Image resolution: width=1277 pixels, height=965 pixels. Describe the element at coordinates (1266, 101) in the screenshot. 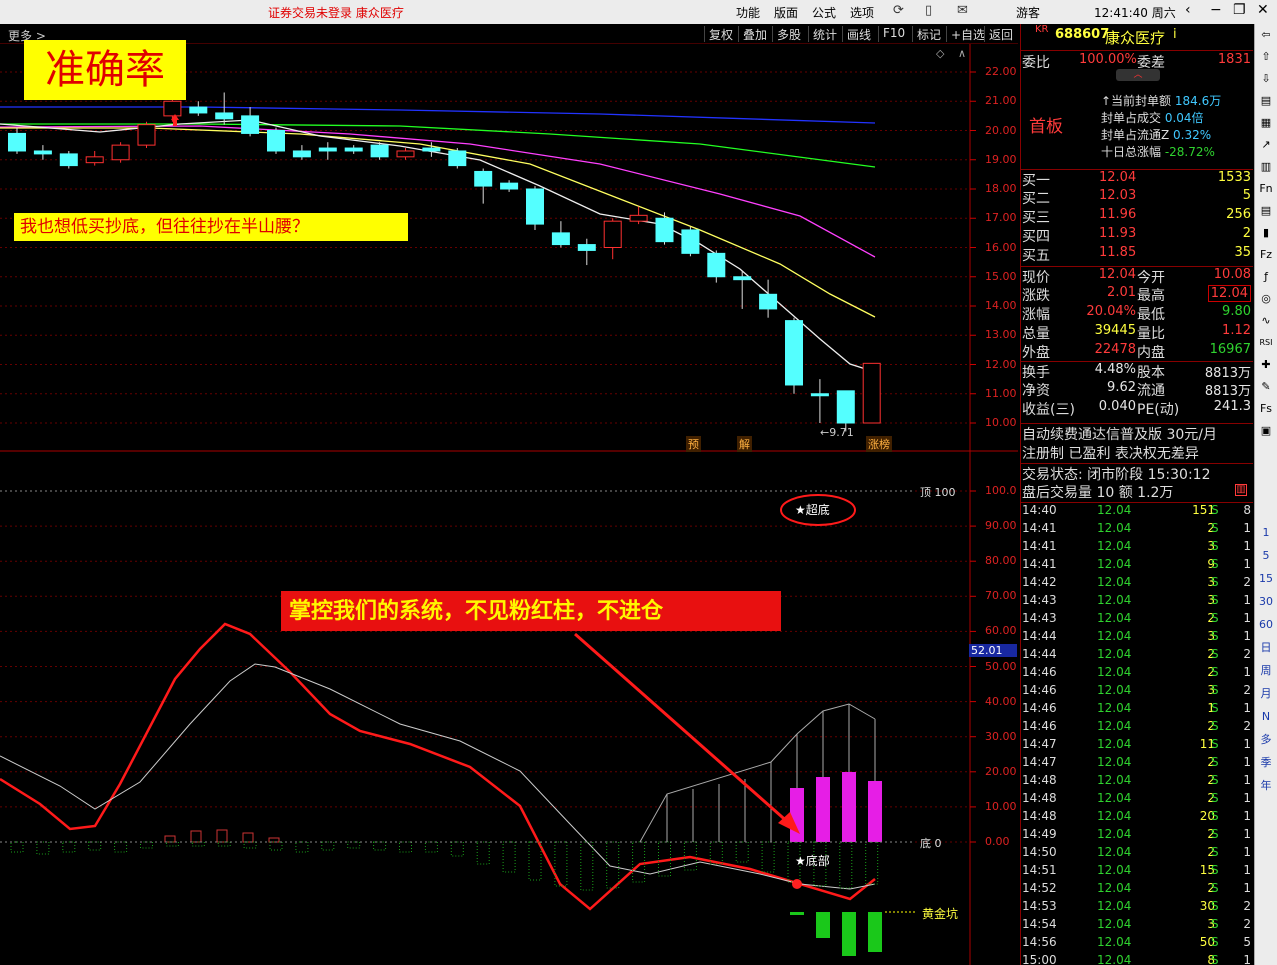

I see `list-icon: ▤` at that location.